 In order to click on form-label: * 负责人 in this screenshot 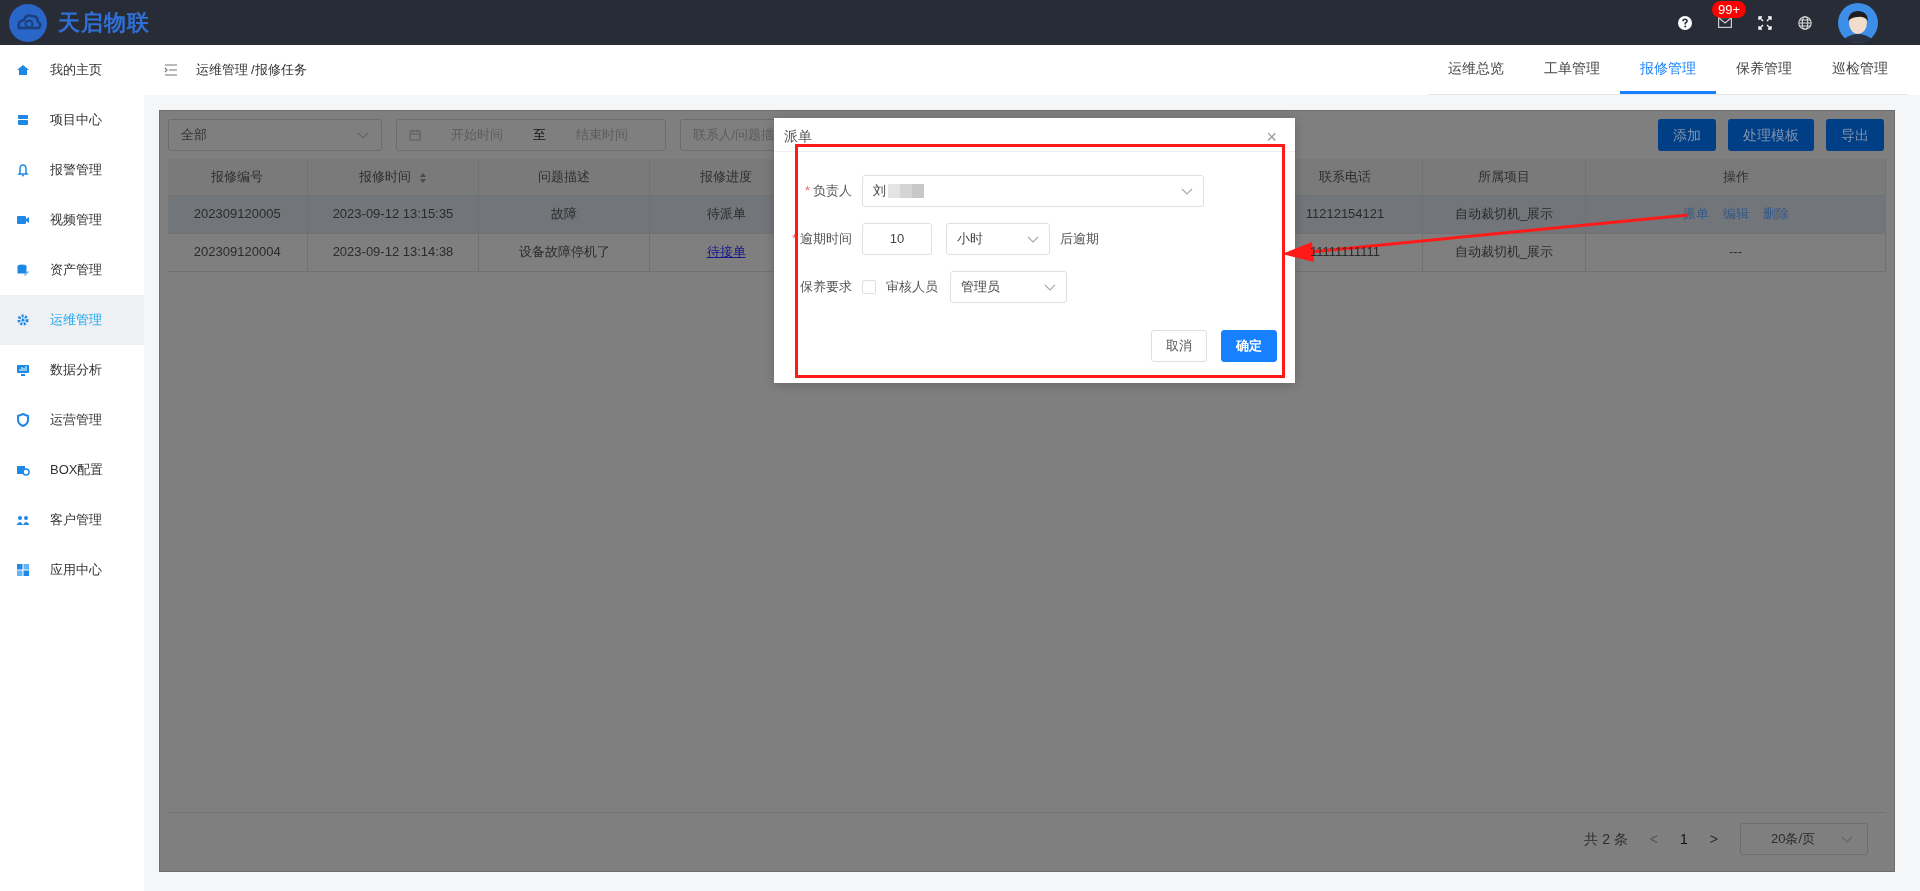, I will do `click(827, 191)`.